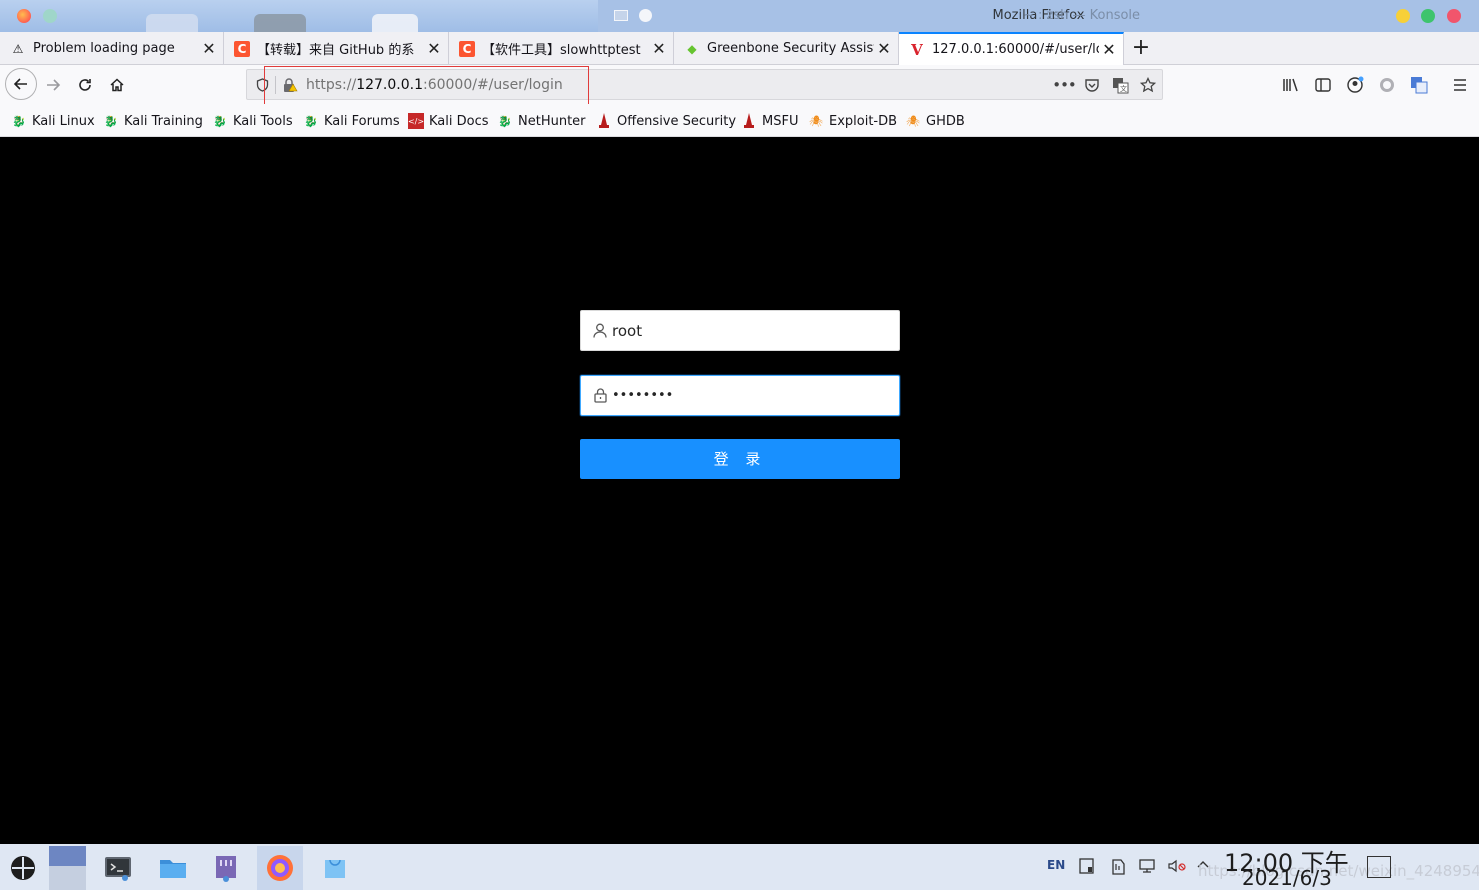 The image size is (1479, 890). Describe the element at coordinates (740, 395) in the screenshot. I see `password-field: ••••••••` at that location.